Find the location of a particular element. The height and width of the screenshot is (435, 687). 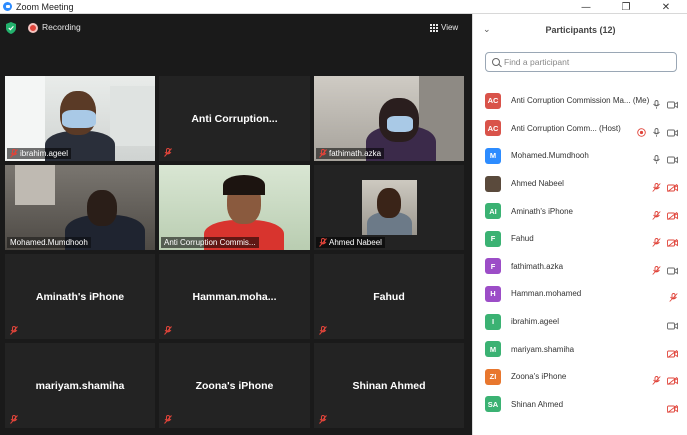

participant-name: mariyam.shamiha is located at coordinates (80, 385).